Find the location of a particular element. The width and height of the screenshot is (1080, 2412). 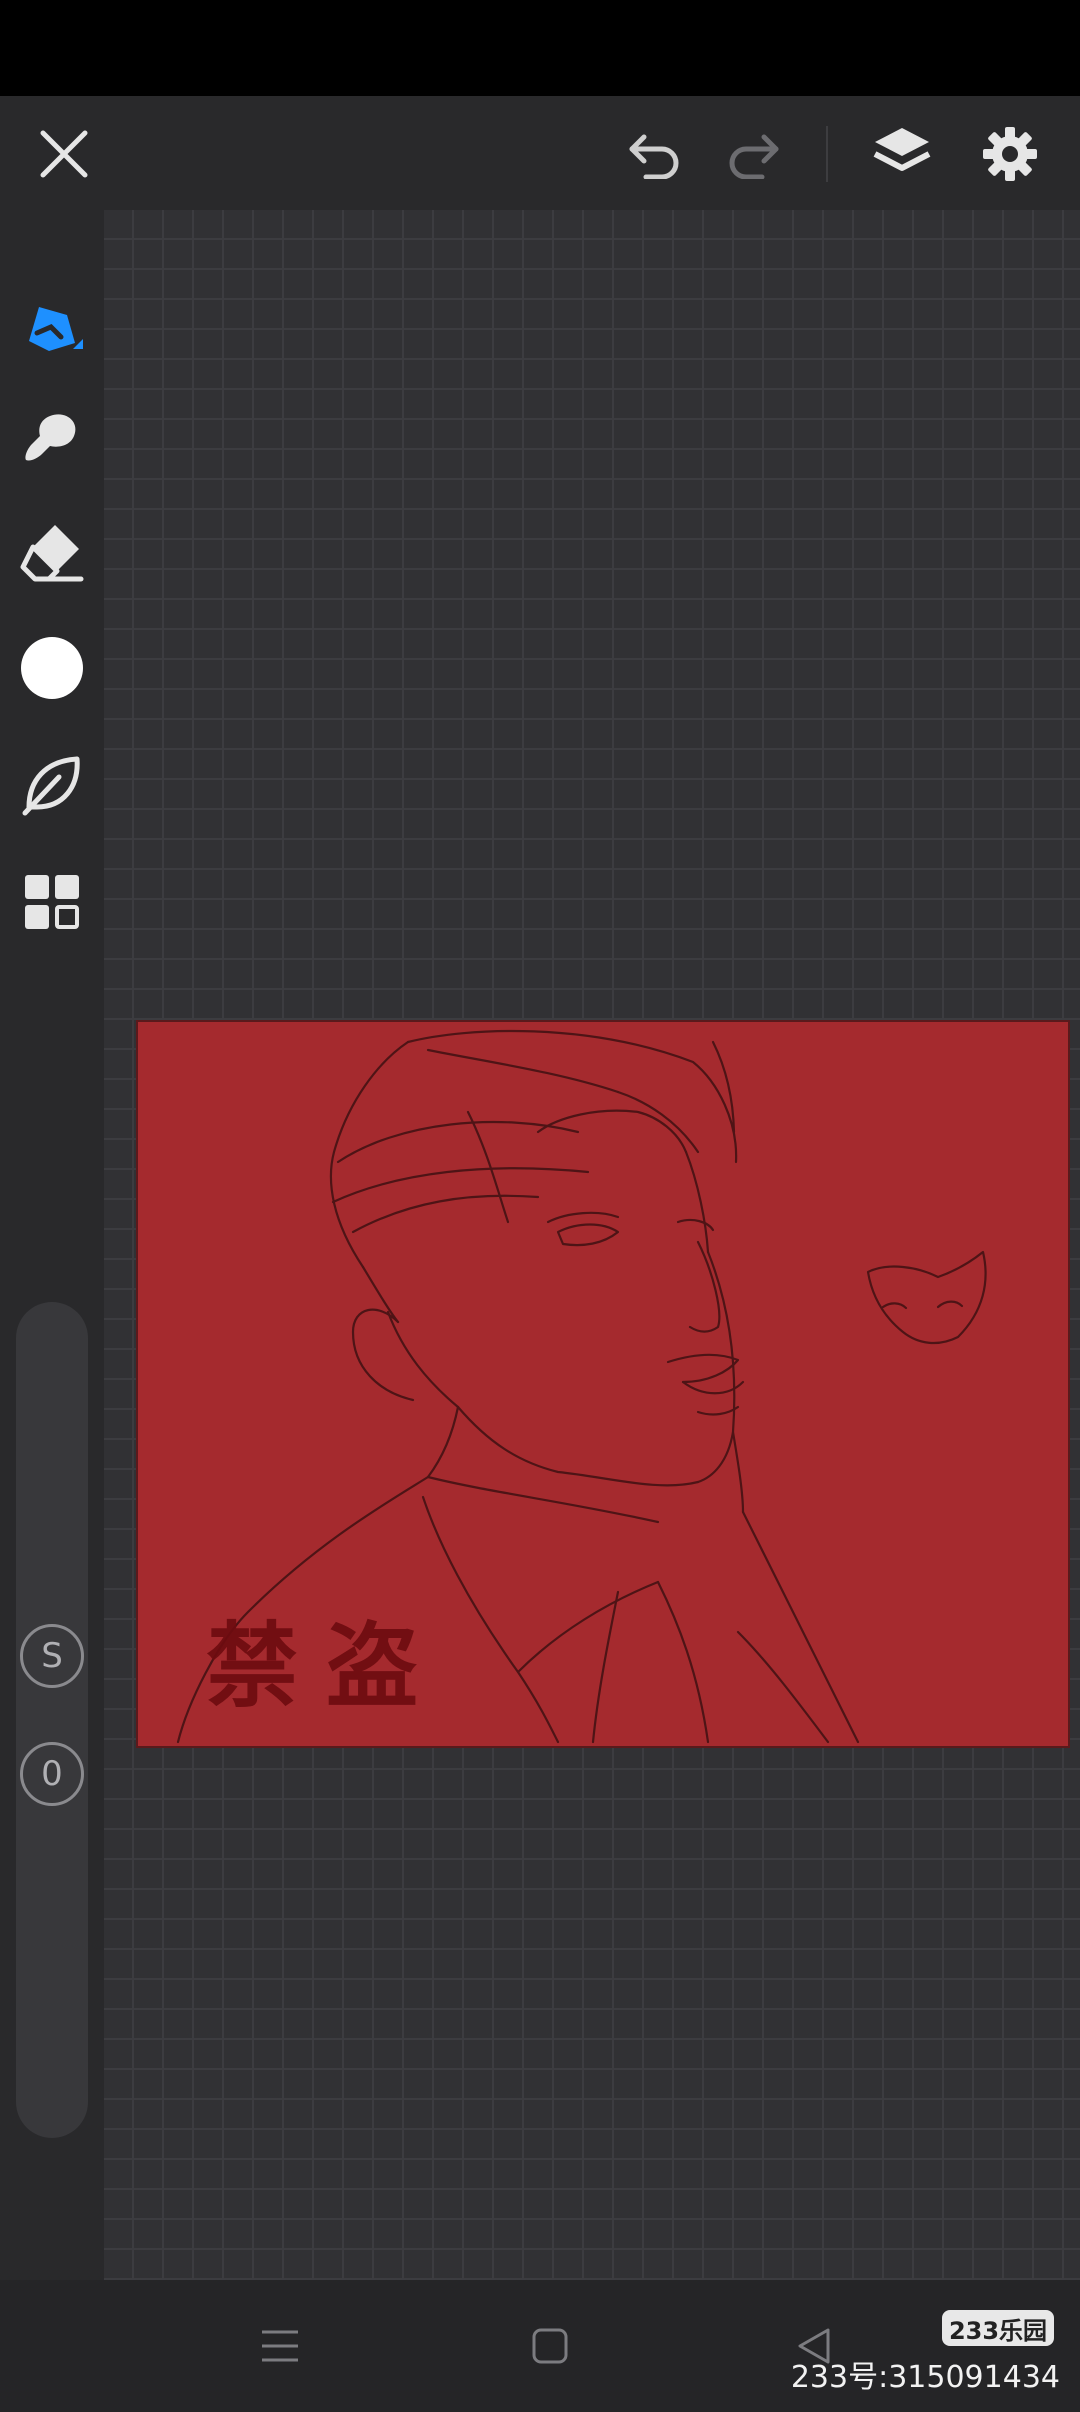

leaf-icon is located at coordinates (51, 786).